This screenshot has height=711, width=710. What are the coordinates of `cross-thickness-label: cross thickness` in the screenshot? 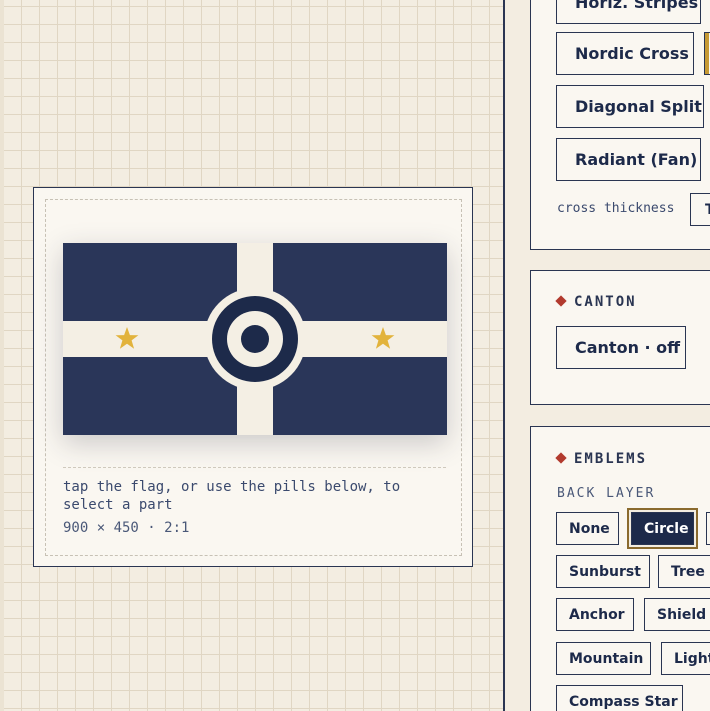 It's located at (616, 208).